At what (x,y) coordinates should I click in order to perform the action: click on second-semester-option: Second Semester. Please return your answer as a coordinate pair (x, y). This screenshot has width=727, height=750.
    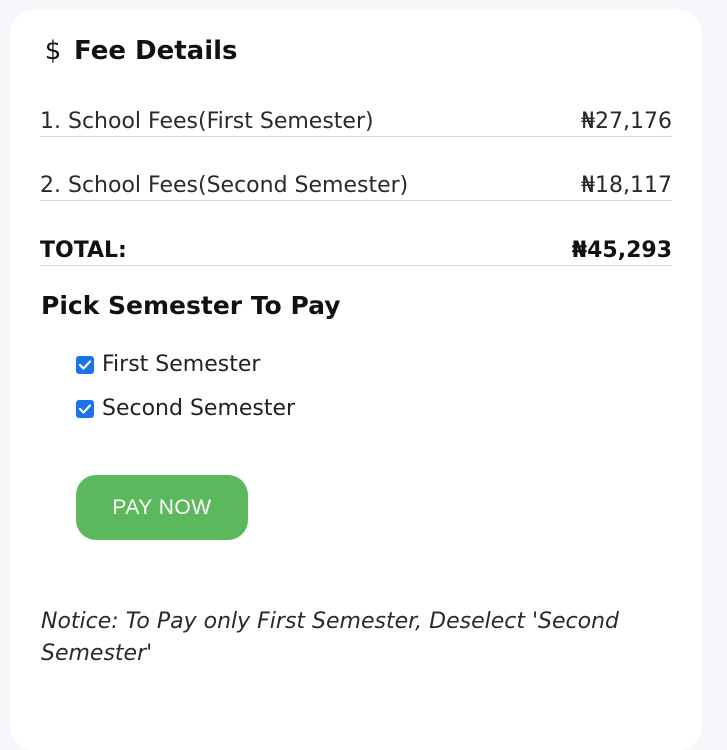
    Looking at the image, I should click on (185, 408).